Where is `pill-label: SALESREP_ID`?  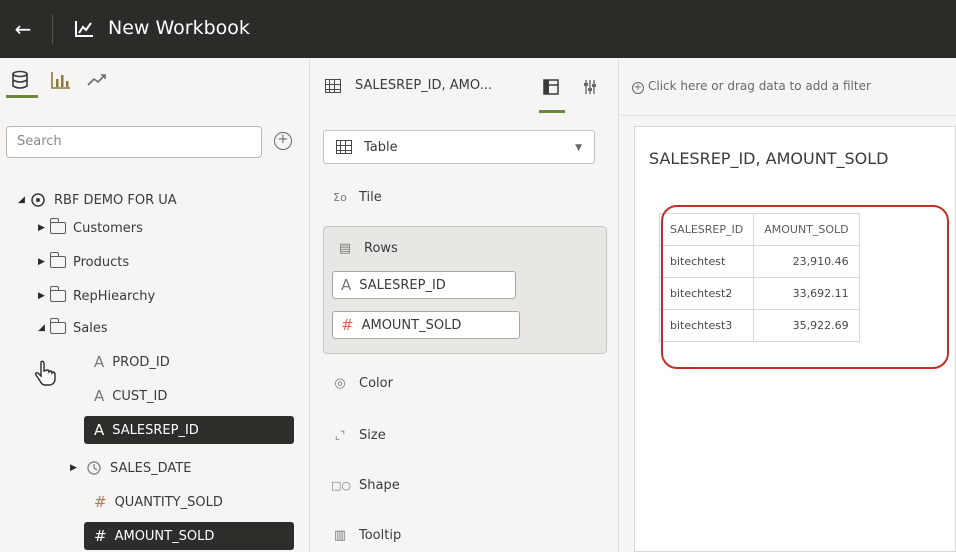
pill-label: SALESREP_ID is located at coordinates (402, 285).